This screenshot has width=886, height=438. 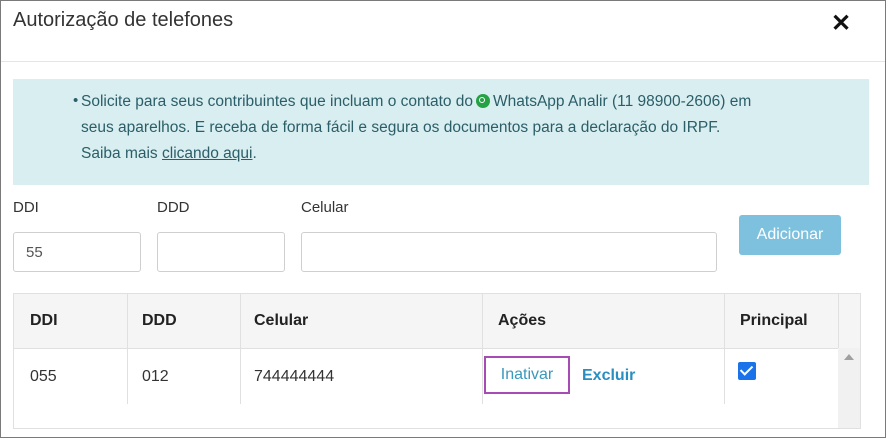 I want to click on whatsapp-icon, so click(x=483, y=101).